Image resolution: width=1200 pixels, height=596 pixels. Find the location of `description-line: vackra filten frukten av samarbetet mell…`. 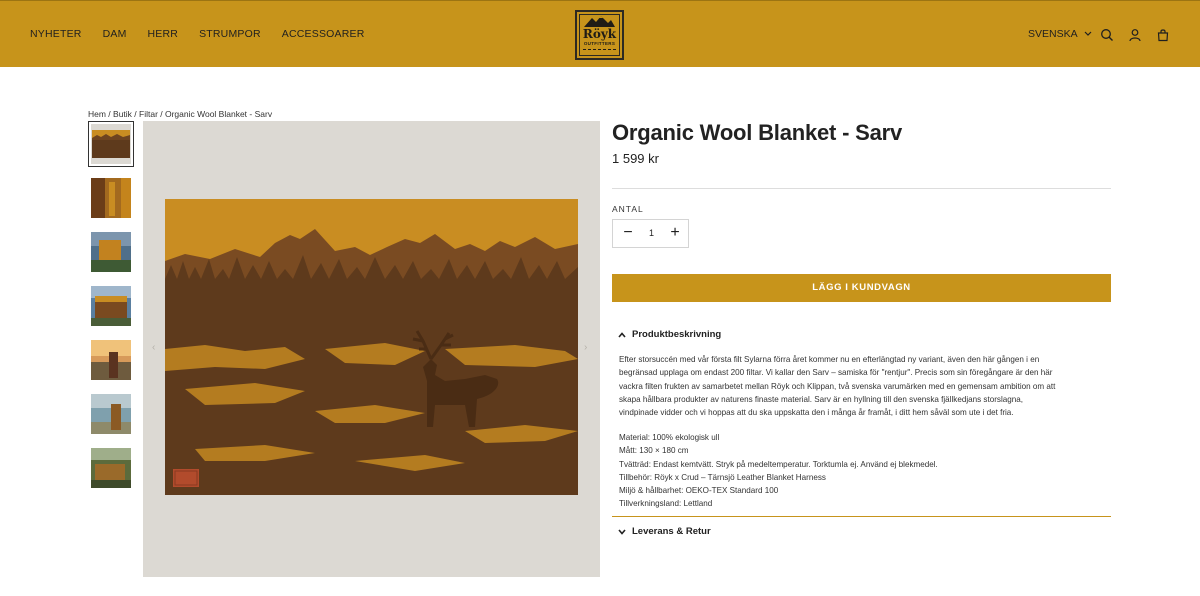

description-line: vackra filten frukten av samarbetet mell… is located at coordinates (837, 386).